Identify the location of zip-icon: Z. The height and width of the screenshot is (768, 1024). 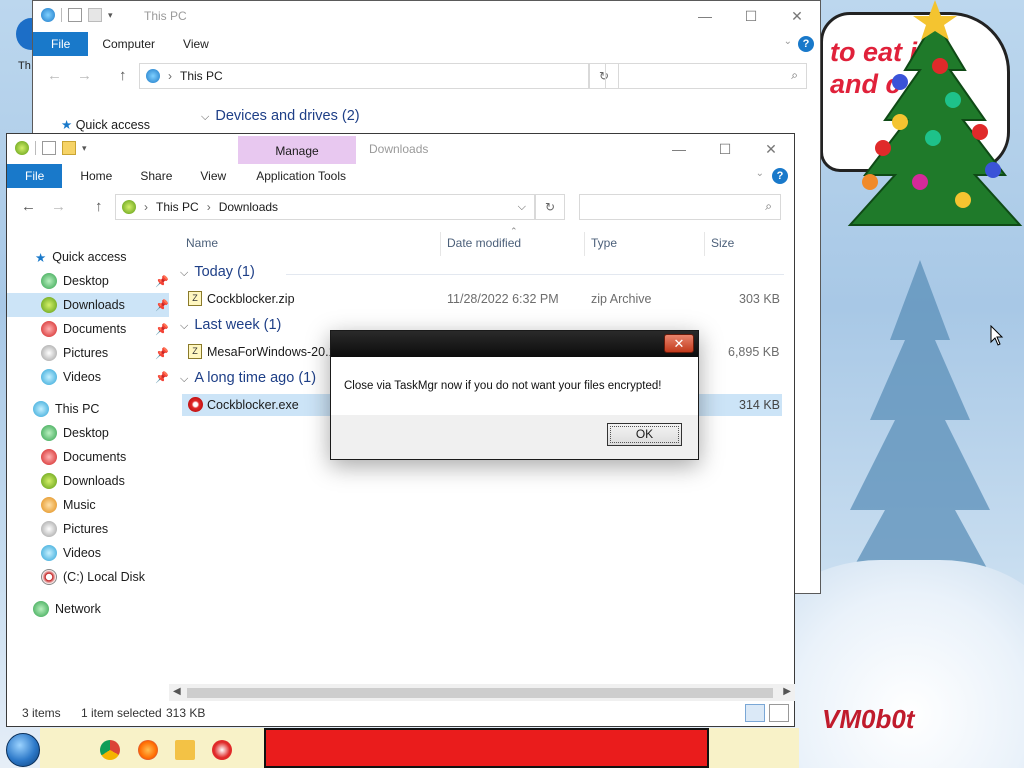
(195, 351).